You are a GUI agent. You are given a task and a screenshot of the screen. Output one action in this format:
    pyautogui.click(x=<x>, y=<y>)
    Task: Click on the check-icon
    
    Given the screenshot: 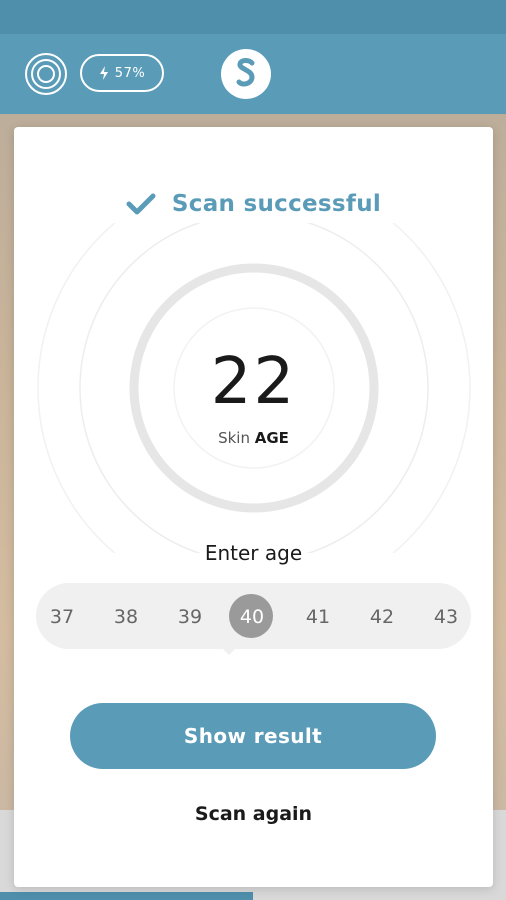 What is the action you would take?
    pyautogui.click(x=141, y=204)
    